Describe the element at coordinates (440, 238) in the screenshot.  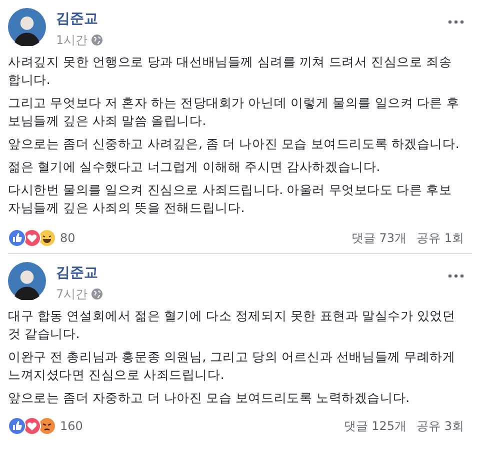
I see `share-count: 공유 1회` at that location.